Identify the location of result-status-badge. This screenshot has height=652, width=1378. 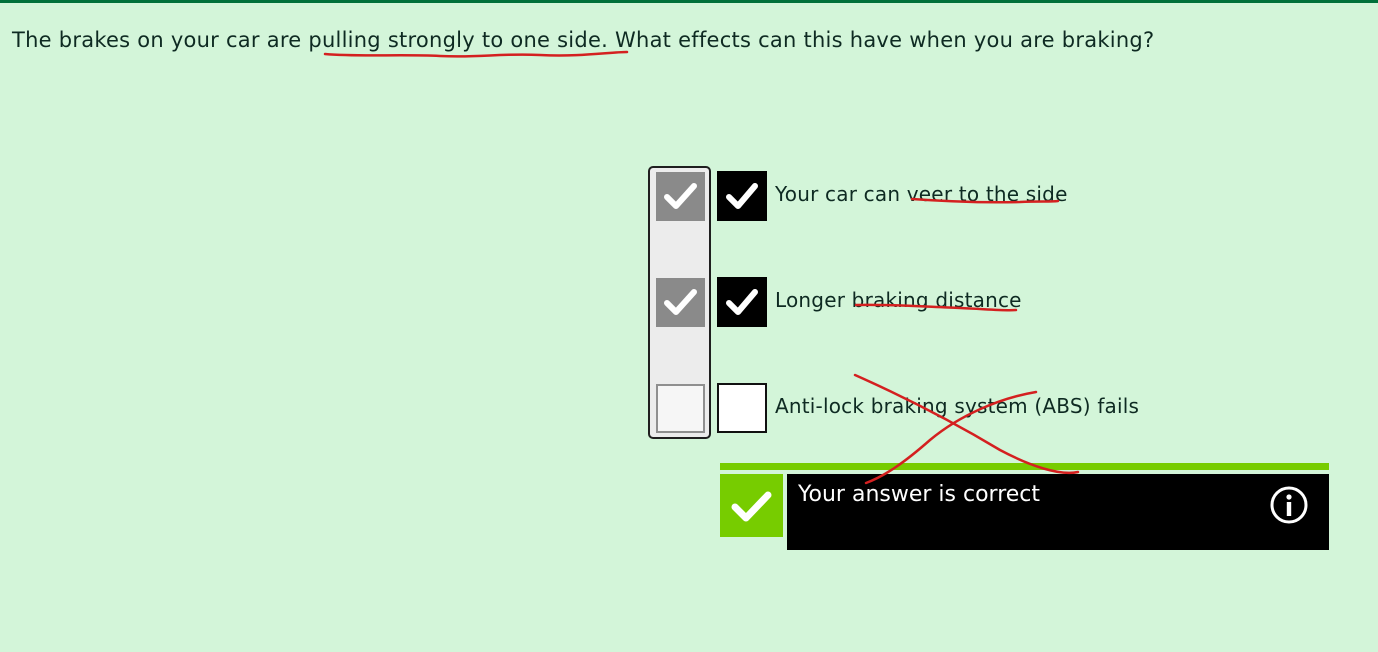
(751, 505).